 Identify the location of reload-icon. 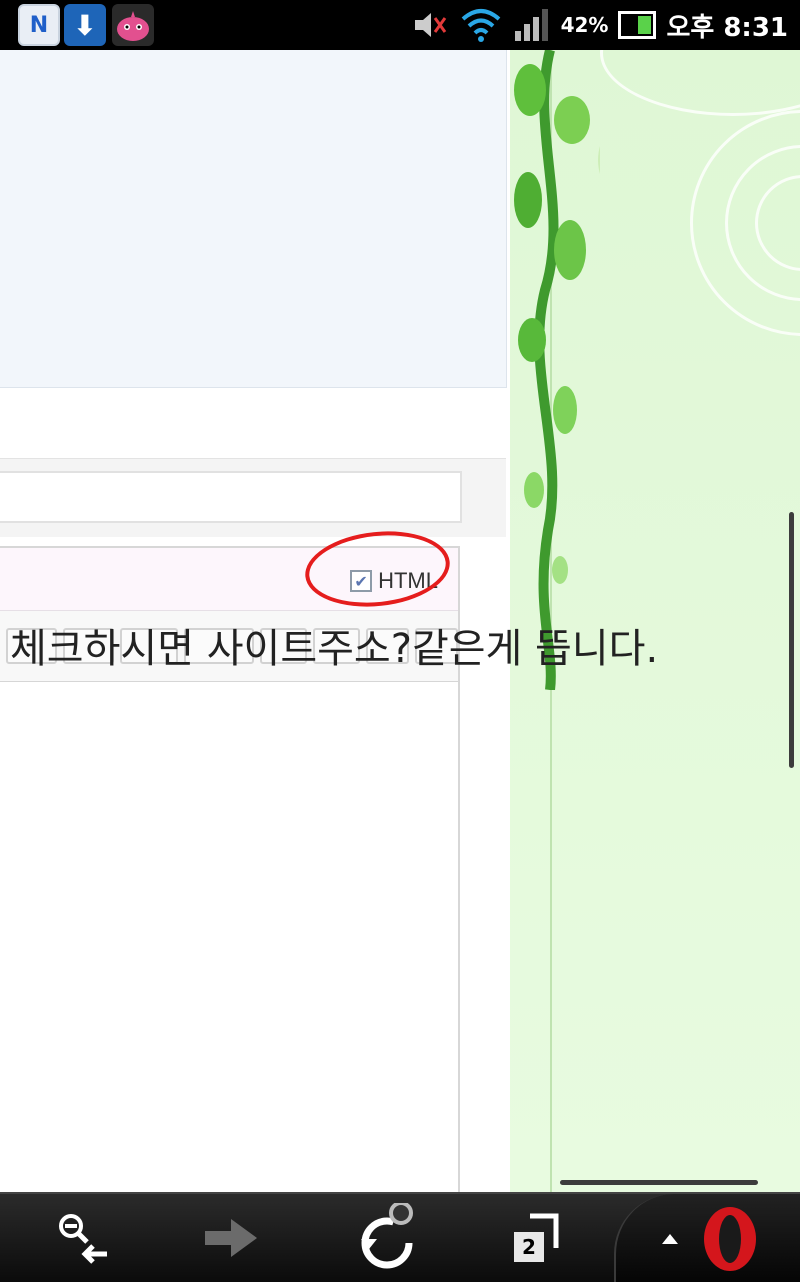
(387, 1236).